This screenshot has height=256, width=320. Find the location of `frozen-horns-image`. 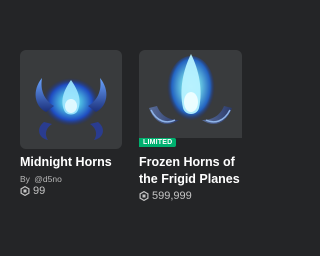

frozen-horns-image is located at coordinates (190, 89).